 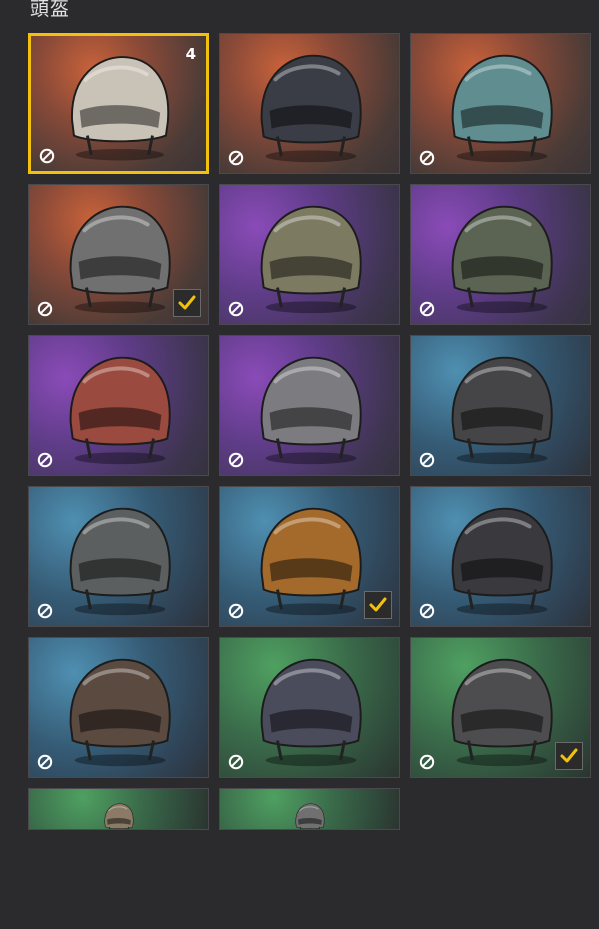 I want to click on helmet-card-spiked-helmet, so click(x=118, y=707).